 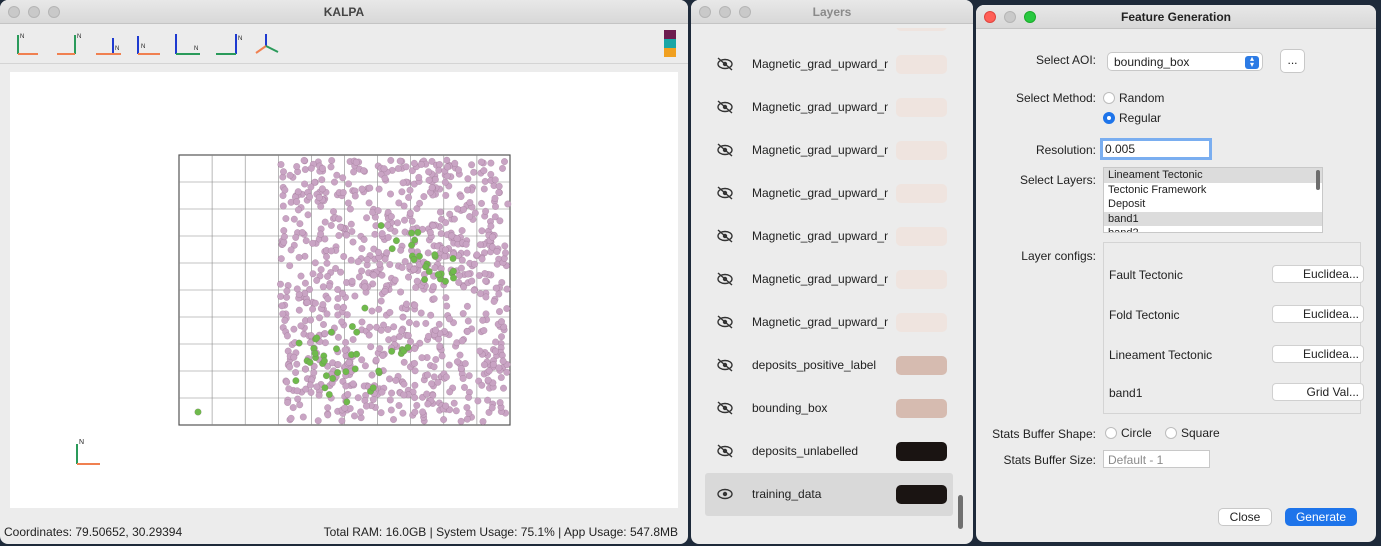 I want to click on layer-option: Deposit, so click(x=1213, y=204).